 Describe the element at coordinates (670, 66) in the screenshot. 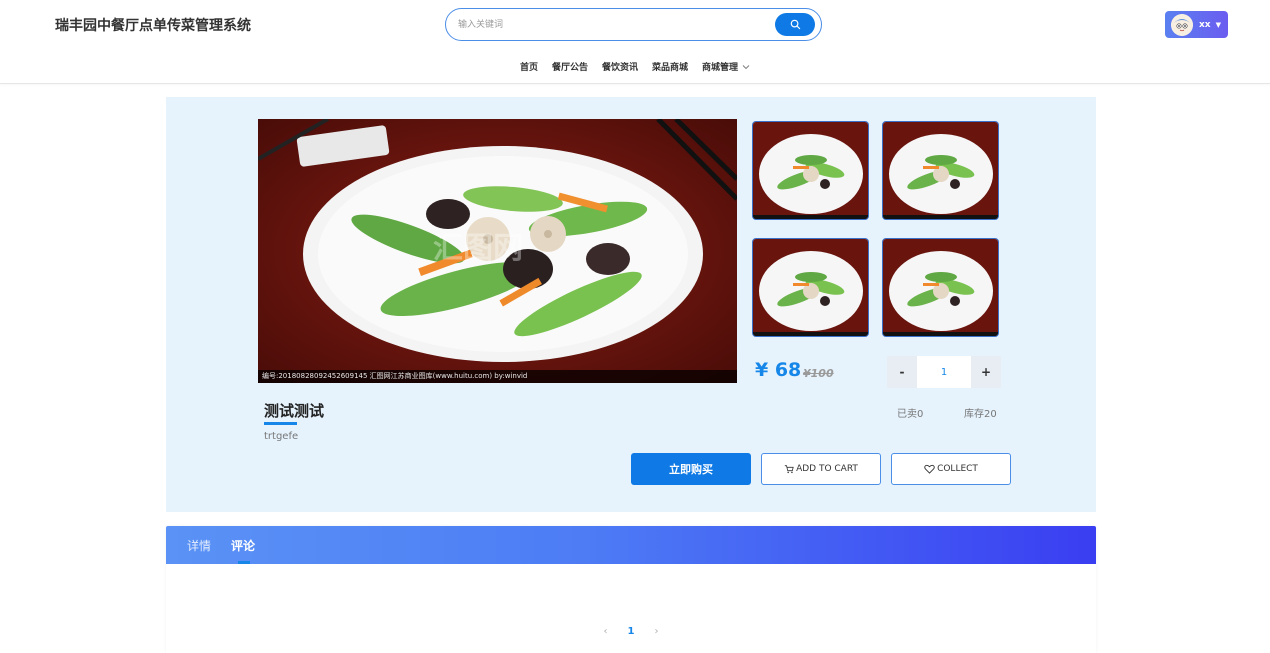

I see `nav-item-shop: 菜品商城` at that location.